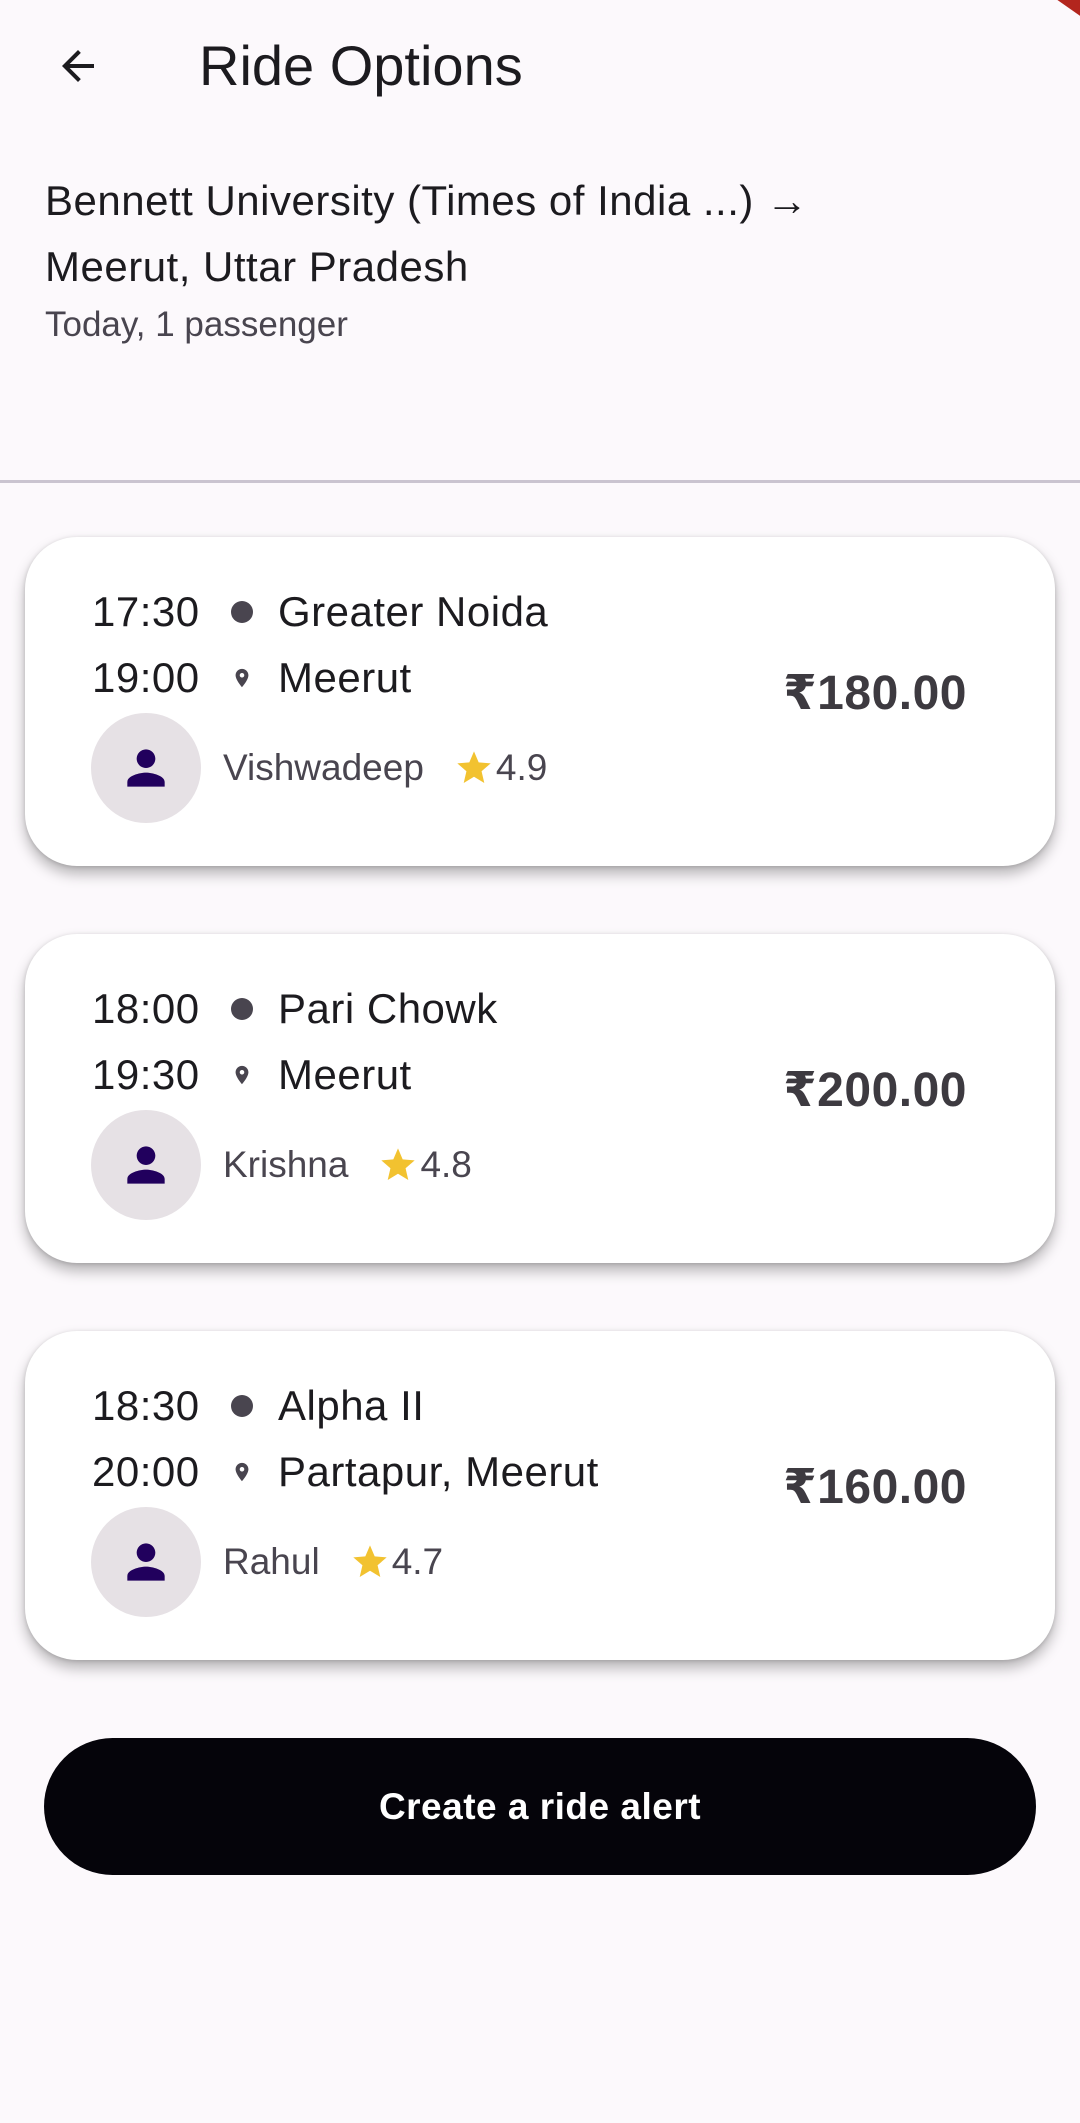  What do you see at coordinates (257, 266) in the screenshot?
I see `route-destination-line: Meerut, Uttar Pradesh` at bounding box center [257, 266].